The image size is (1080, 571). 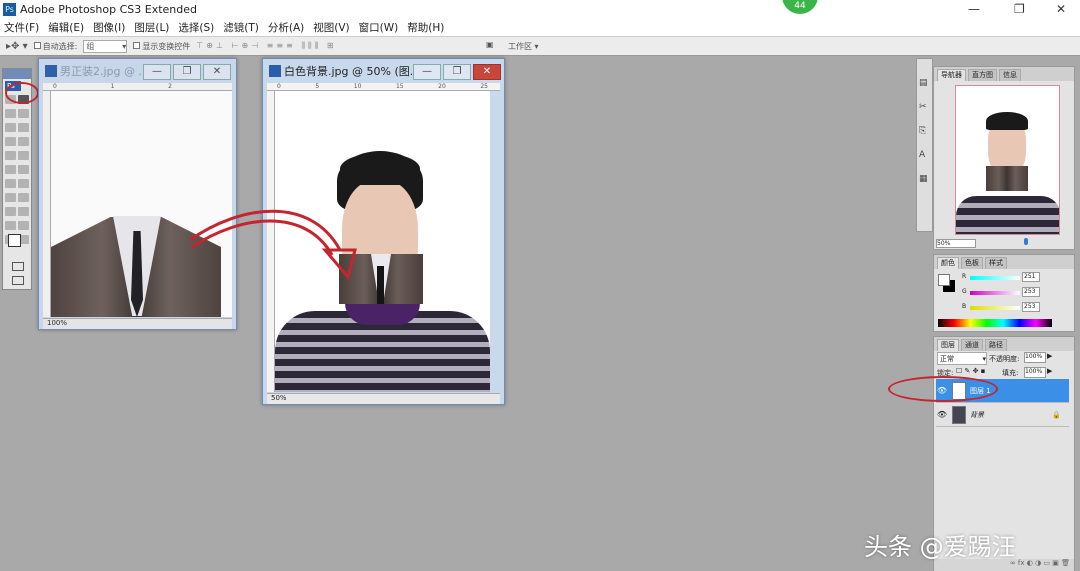 I want to click on g-slider, so click(x=995, y=293).